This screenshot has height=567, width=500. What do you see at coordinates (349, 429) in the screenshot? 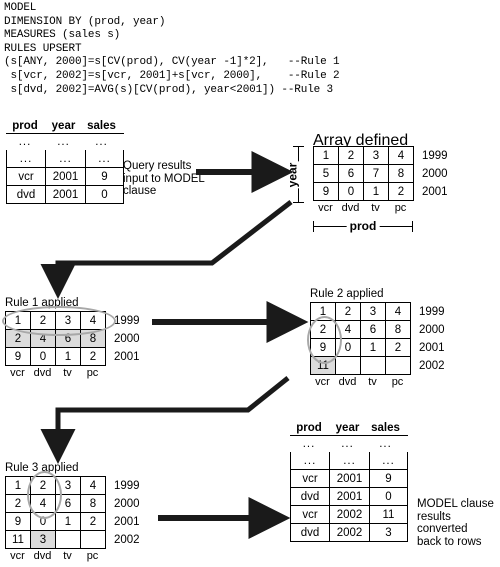
I see `output-table-header-row: prod year sales` at bounding box center [349, 429].